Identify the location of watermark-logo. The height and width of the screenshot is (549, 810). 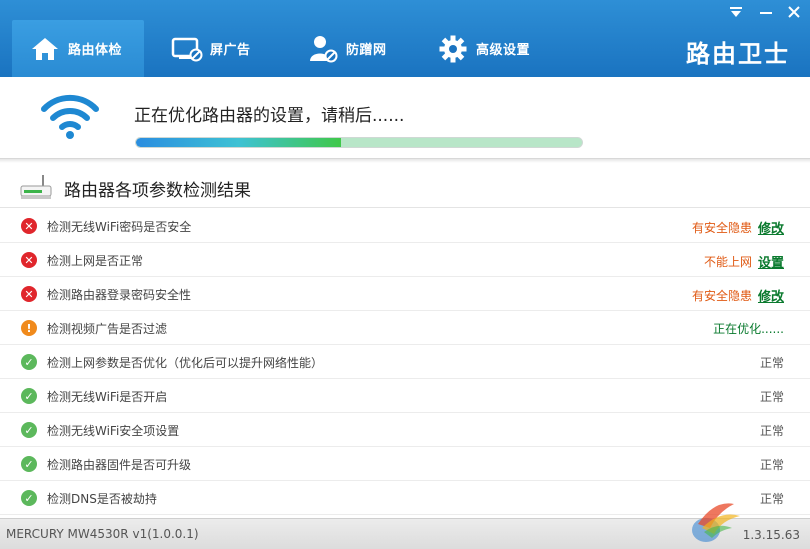
(714, 520).